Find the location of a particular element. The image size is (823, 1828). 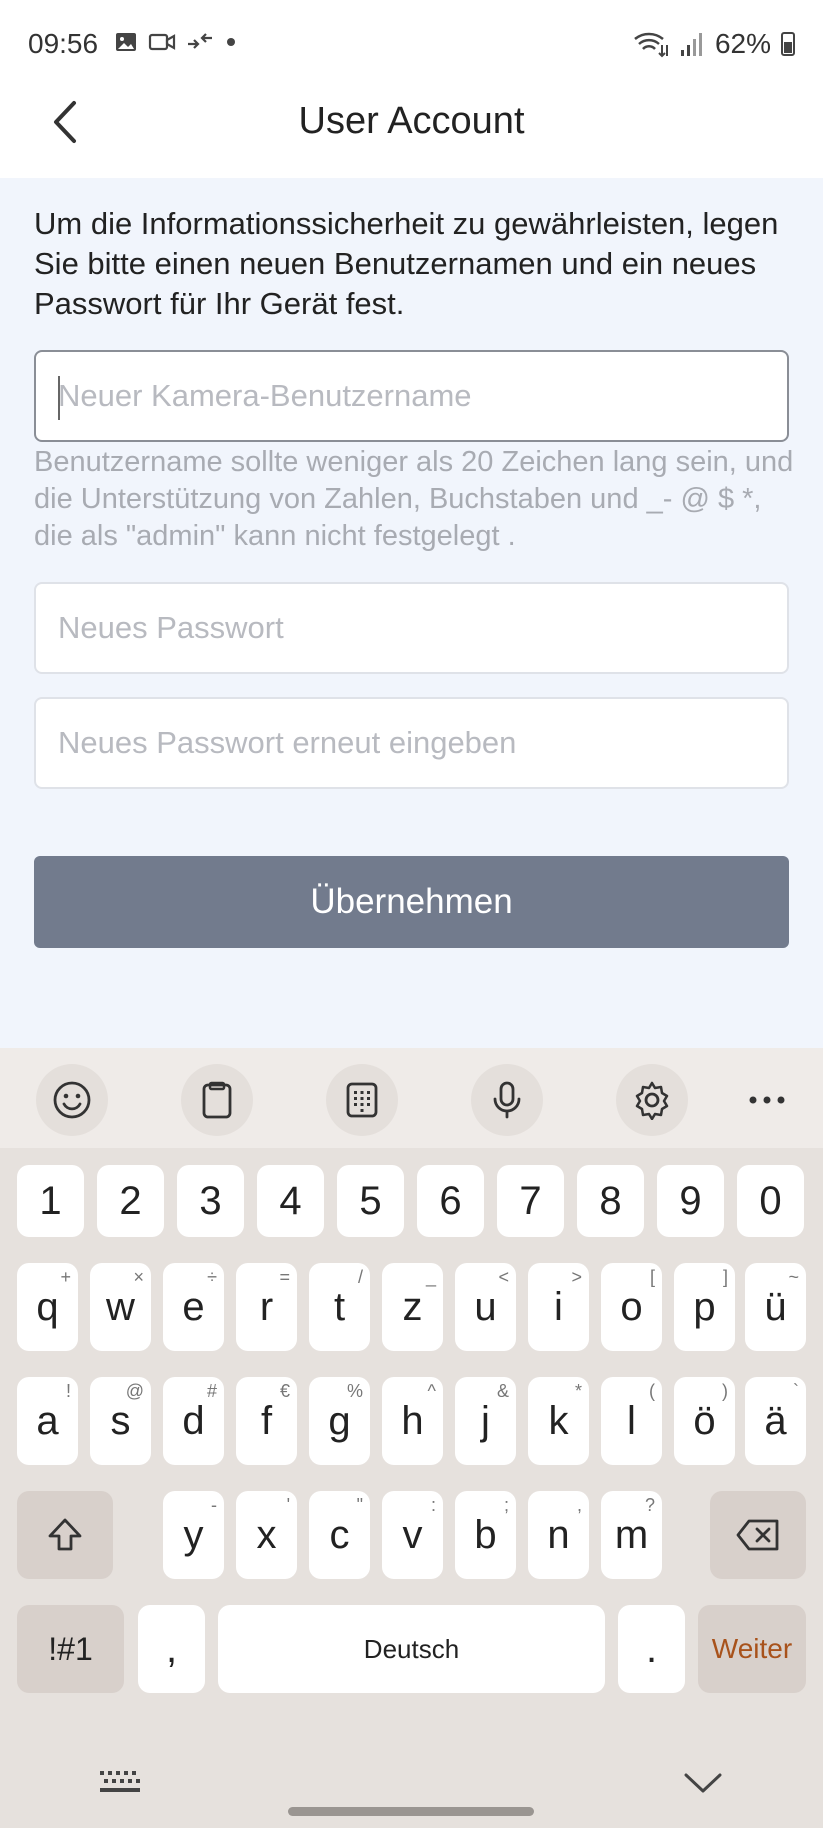

key-a: a! is located at coordinates (47, 1421).